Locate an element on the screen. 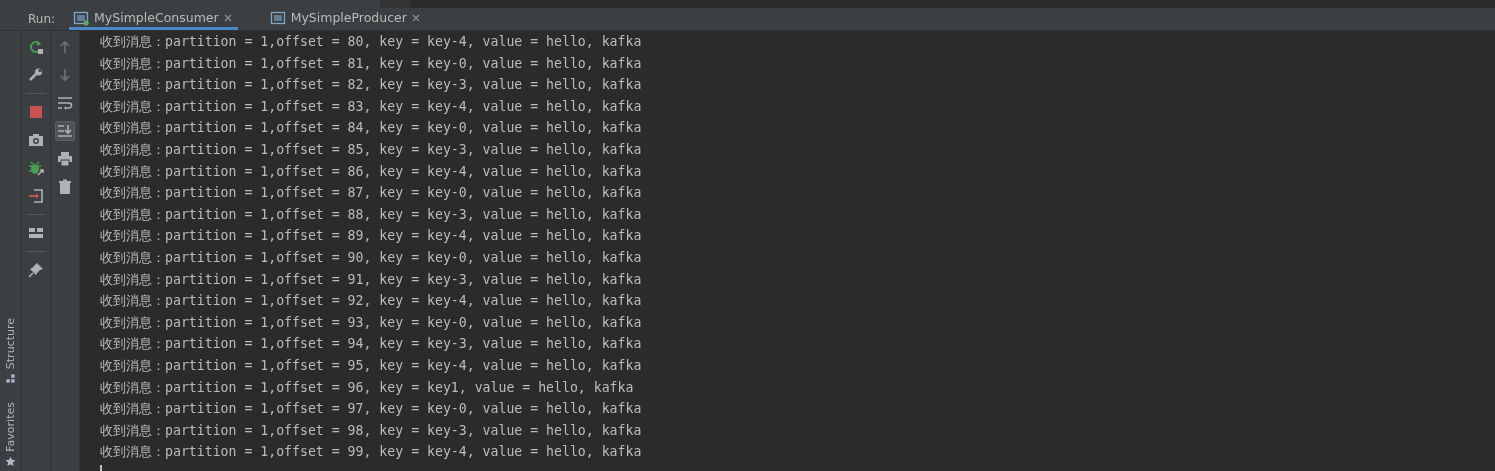 The height and width of the screenshot is (471, 1495). console-line: 收到消息：partition = 1,offset = 85, key = key-3, value = hello, kafka is located at coordinates (371, 149).